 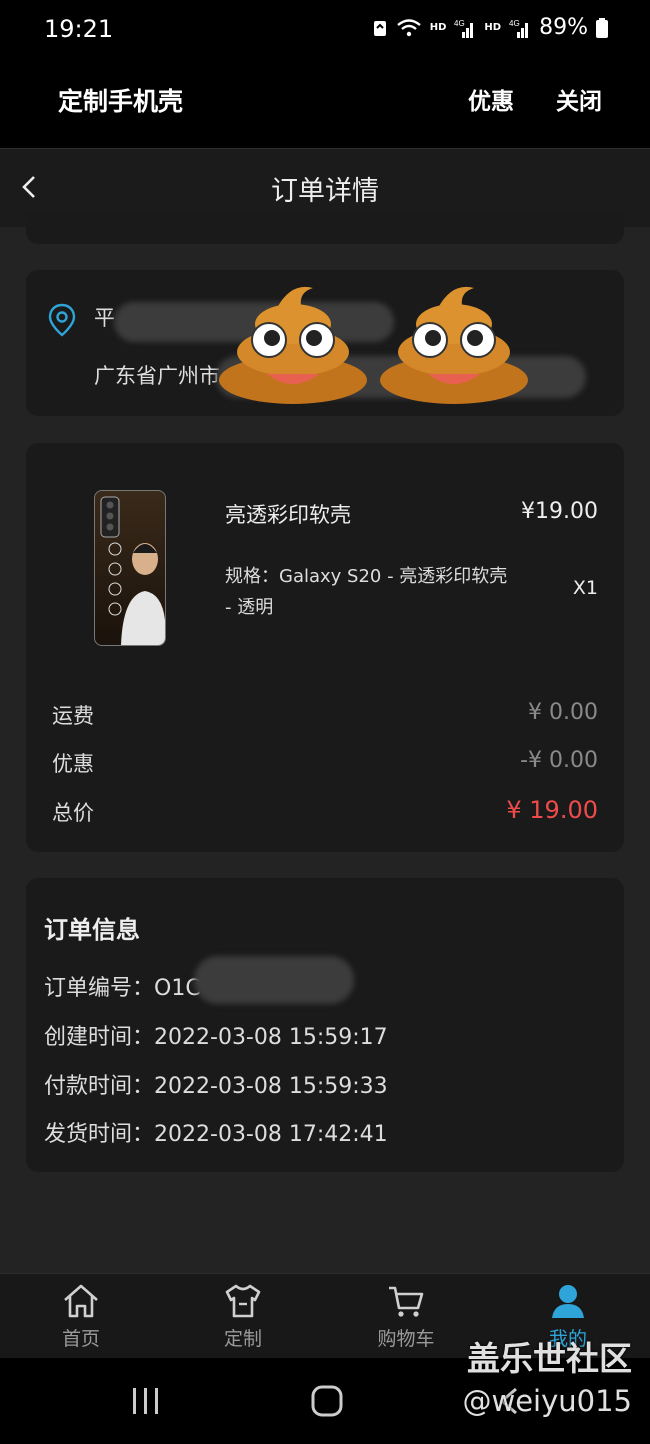 What do you see at coordinates (559, 511) in the screenshot?
I see `product-price: ¥19.00` at bounding box center [559, 511].